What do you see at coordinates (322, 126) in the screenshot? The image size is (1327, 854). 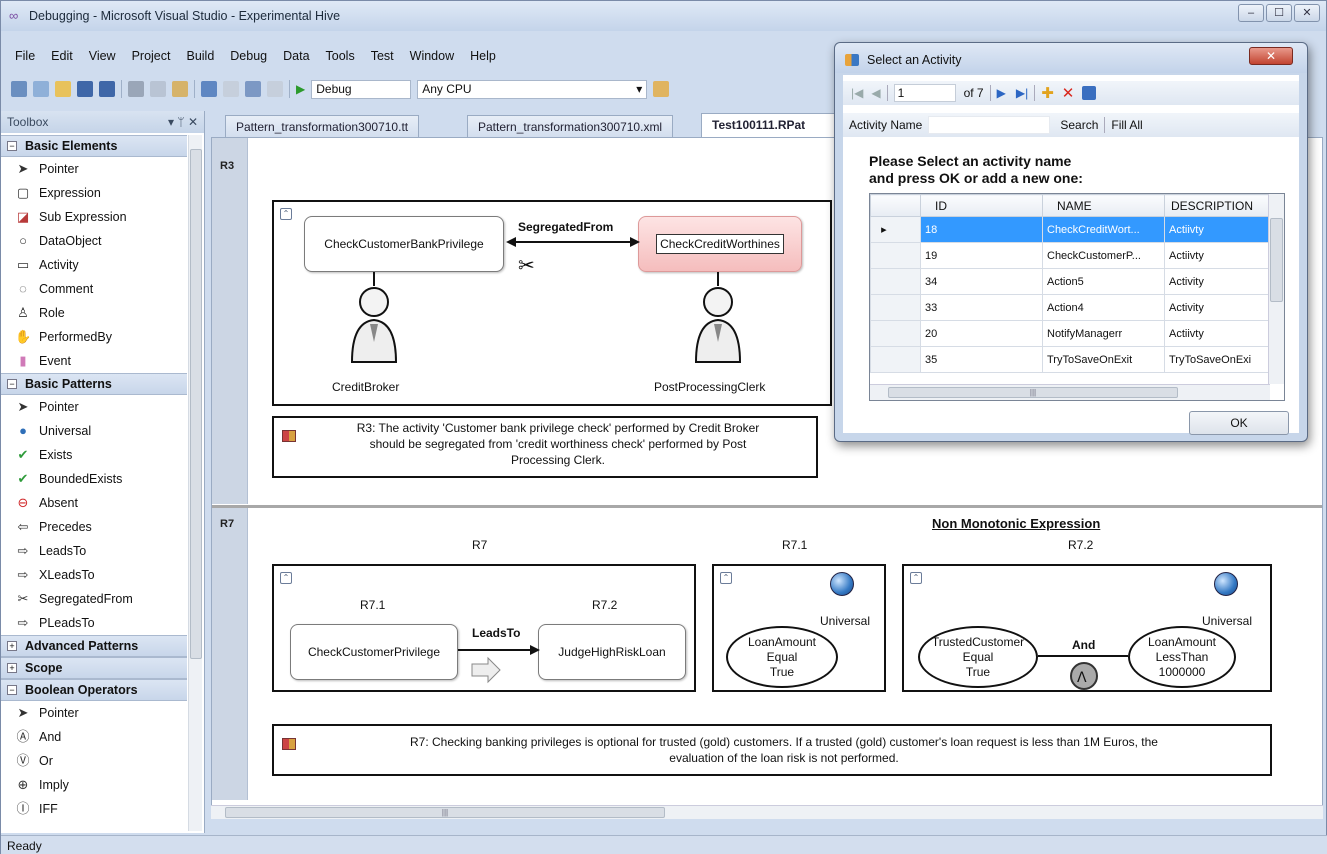 I see `tab-pattern-tt: Pattern_transformation300710.tt` at bounding box center [322, 126].